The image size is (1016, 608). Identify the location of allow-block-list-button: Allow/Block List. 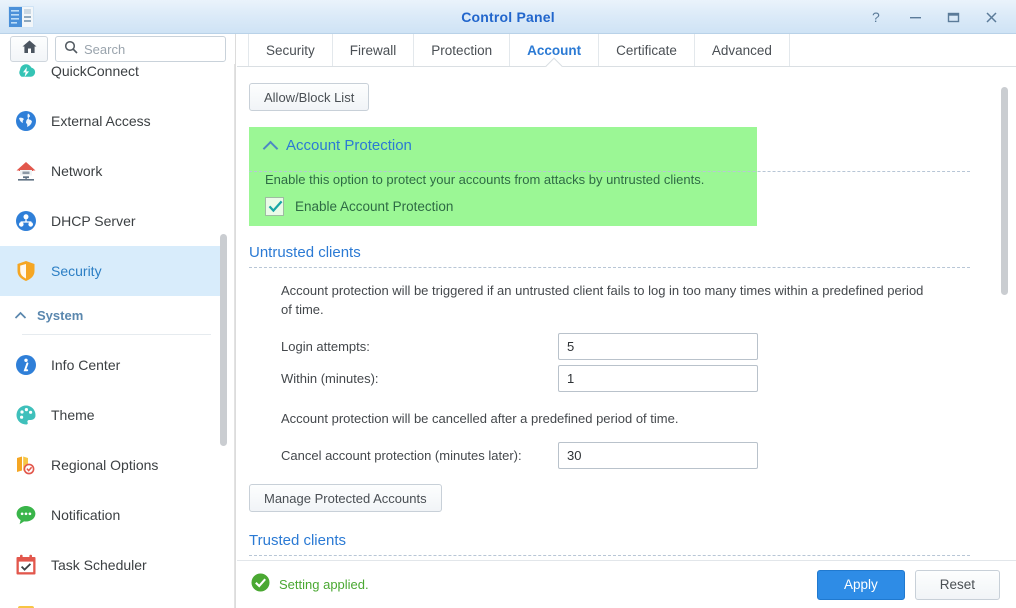
(309, 97).